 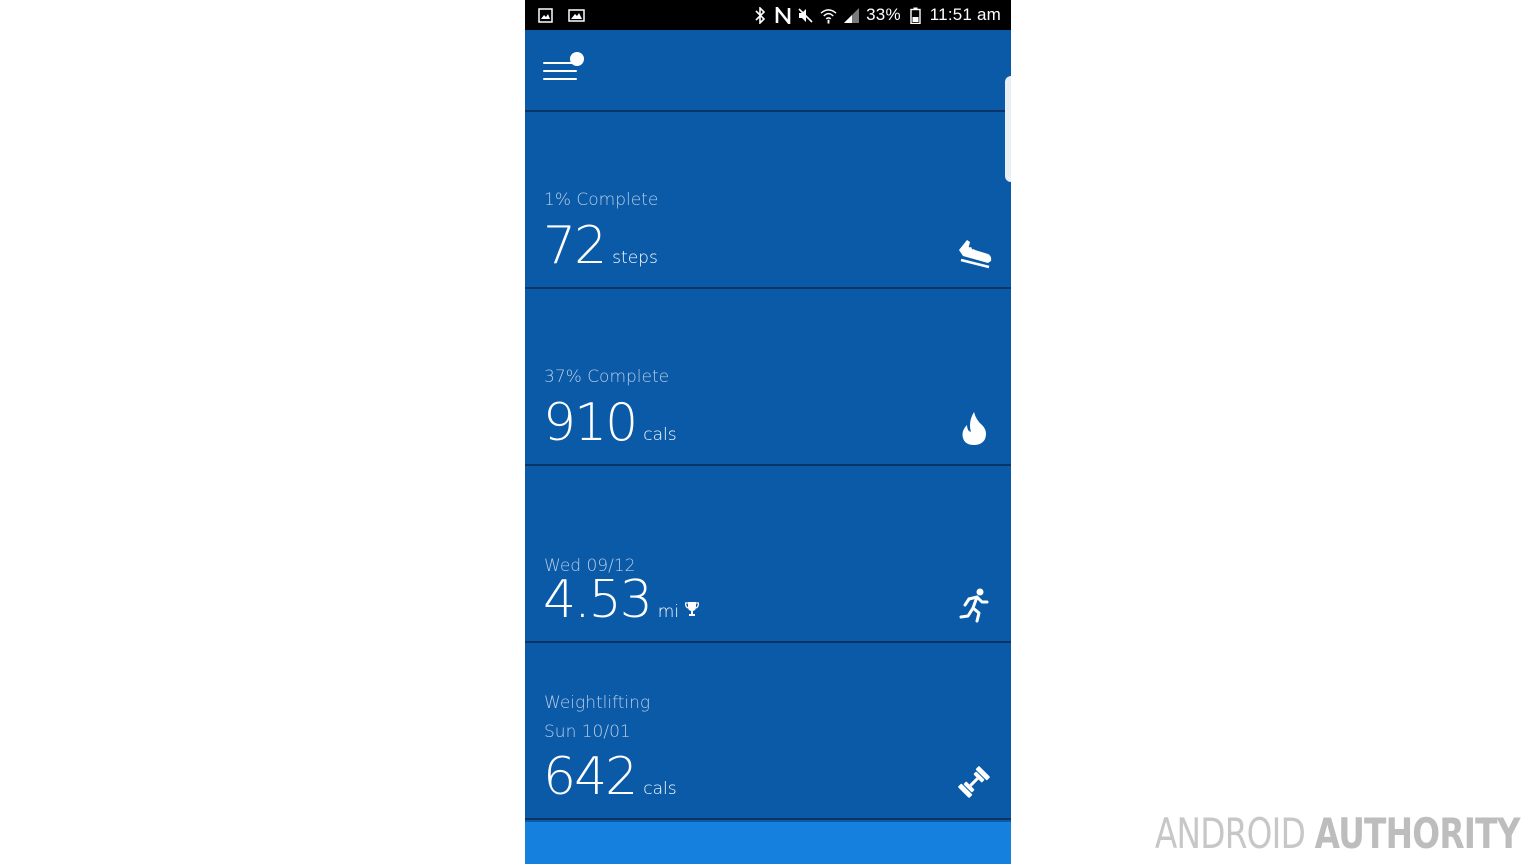 What do you see at coordinates (601, 200) in the screenshot?
I see `steps-progress-label: 1% Complete` at bounding box center [601, 200].